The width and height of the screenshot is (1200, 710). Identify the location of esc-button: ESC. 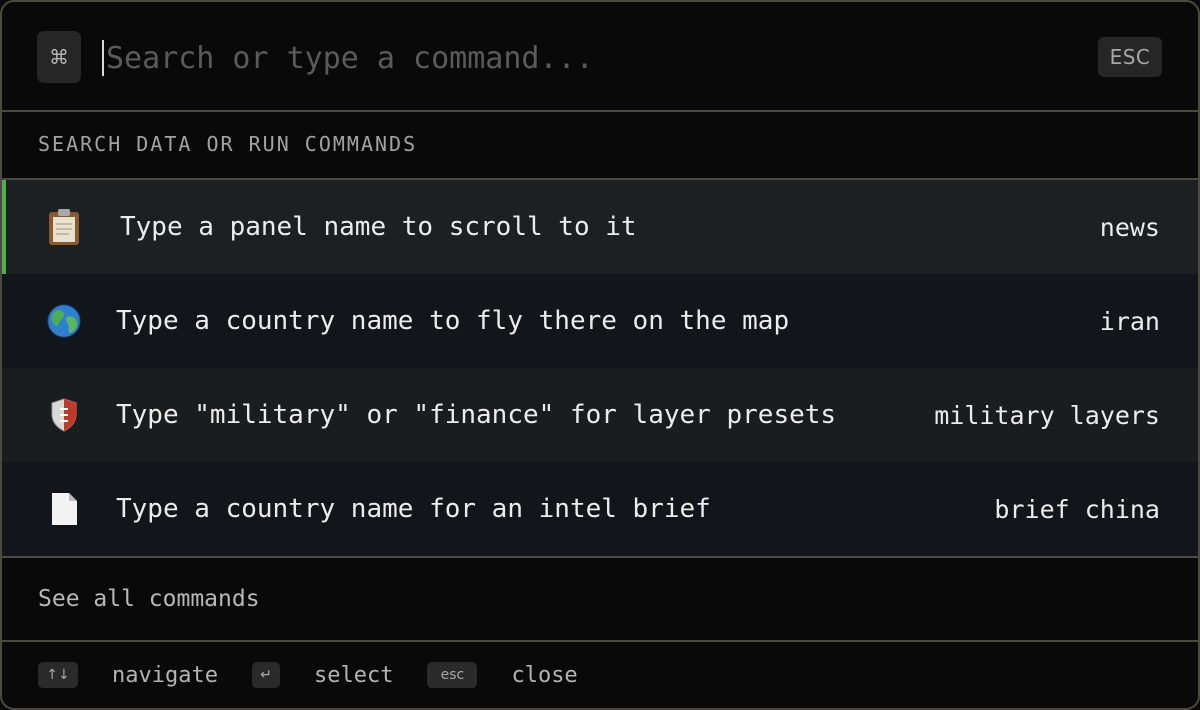
(1130, 57).